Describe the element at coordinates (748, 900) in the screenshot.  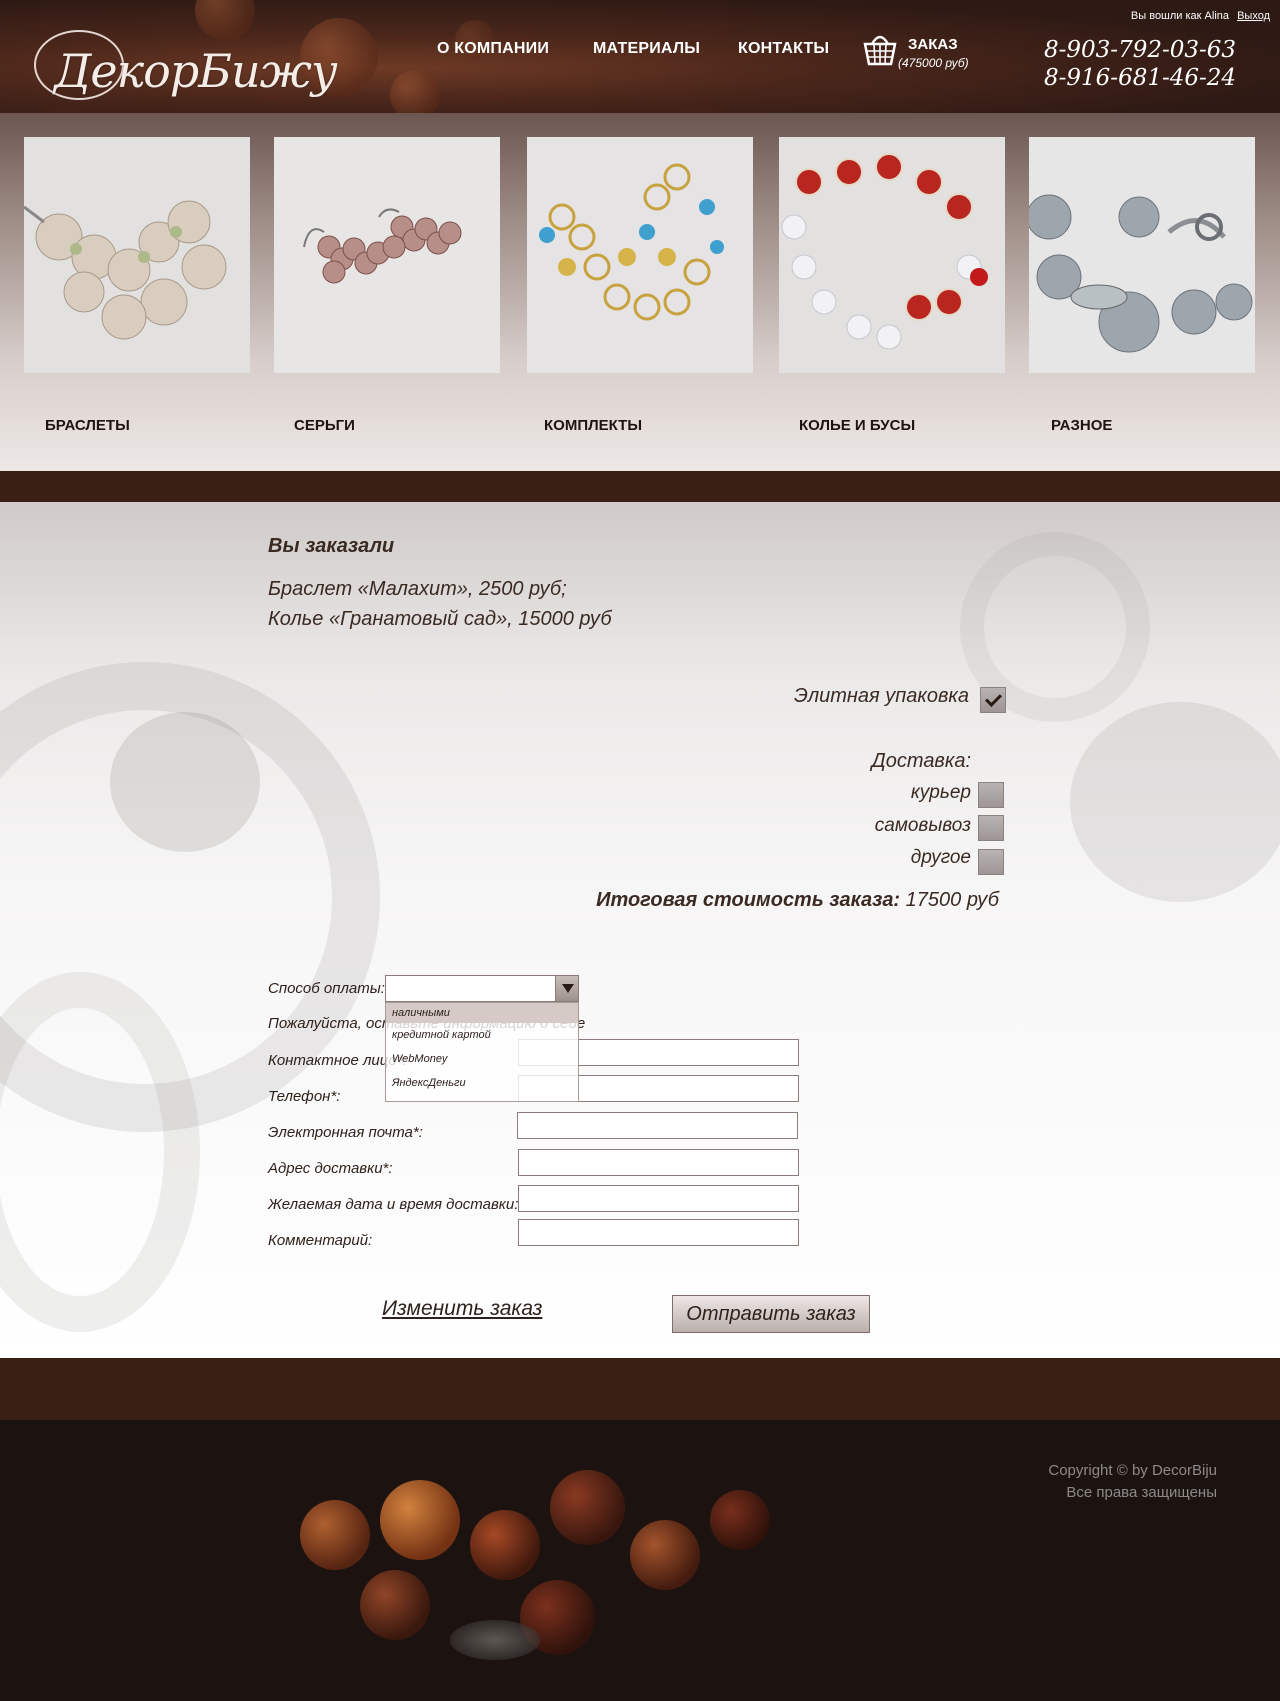
I see `order-total-label: Итоговая стоимость заказа:` at that location.